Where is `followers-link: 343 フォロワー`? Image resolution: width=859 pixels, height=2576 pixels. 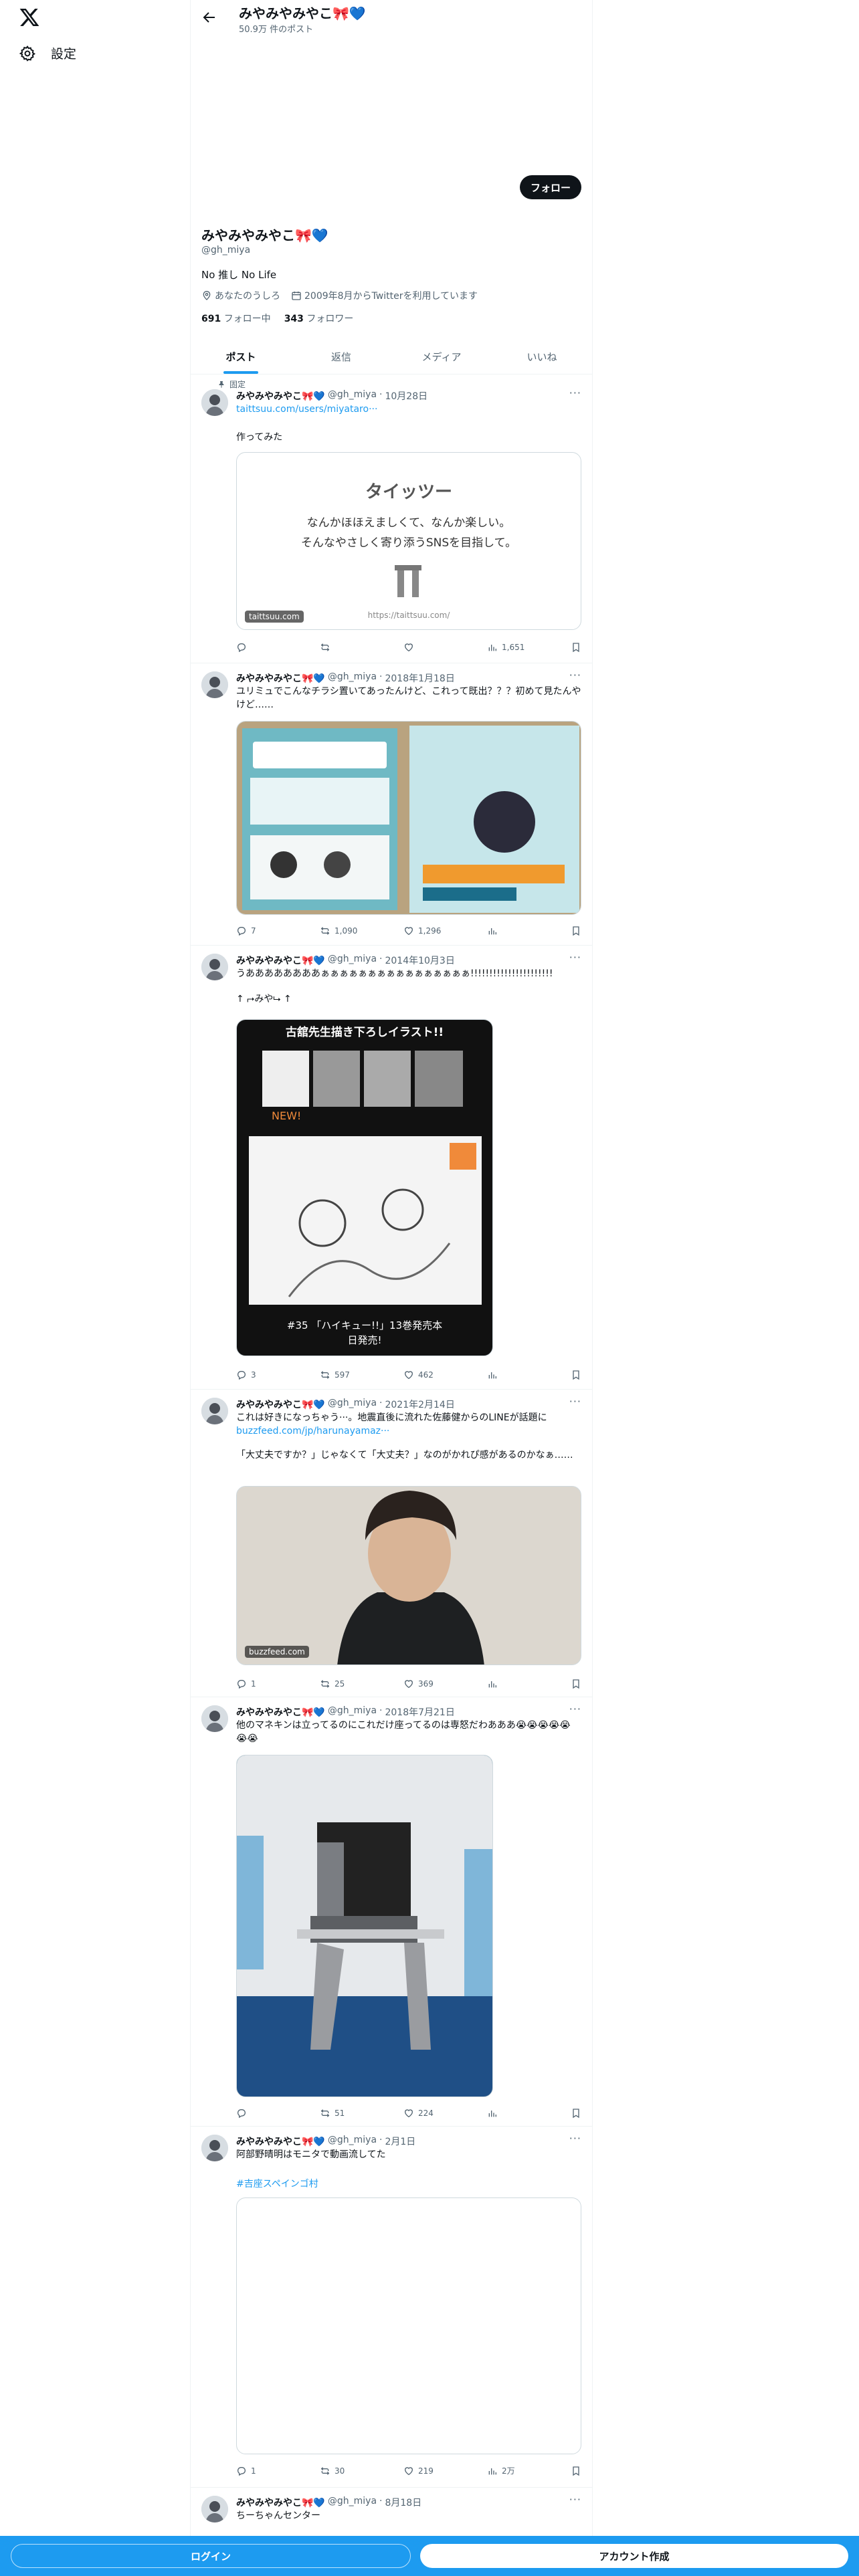
followers-link: 343 フォロワー is located at coordinates (319, 318).